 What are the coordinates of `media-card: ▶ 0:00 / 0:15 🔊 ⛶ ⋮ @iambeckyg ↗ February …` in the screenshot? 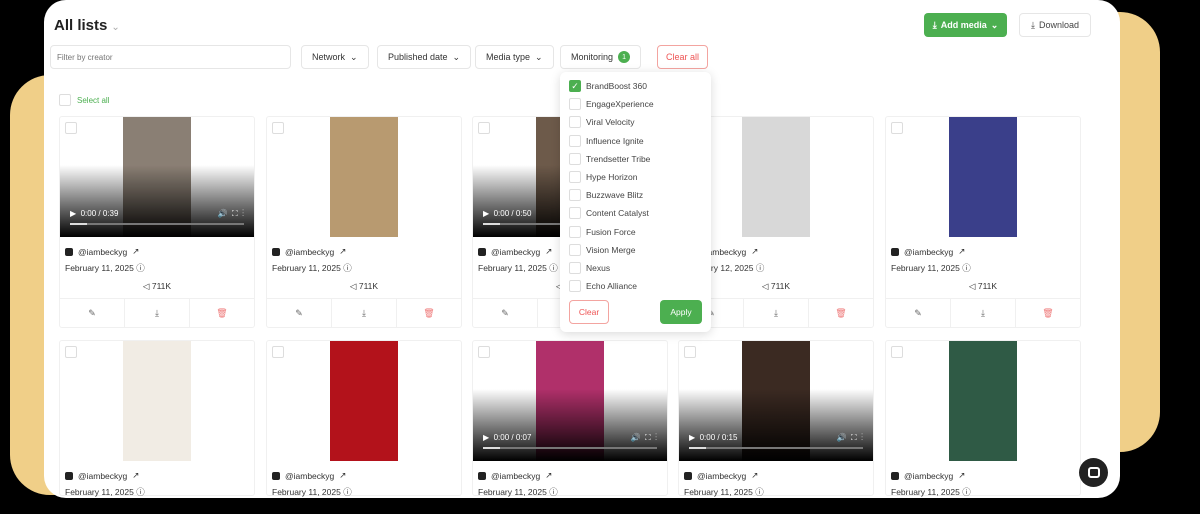 It's located at (776, 418).